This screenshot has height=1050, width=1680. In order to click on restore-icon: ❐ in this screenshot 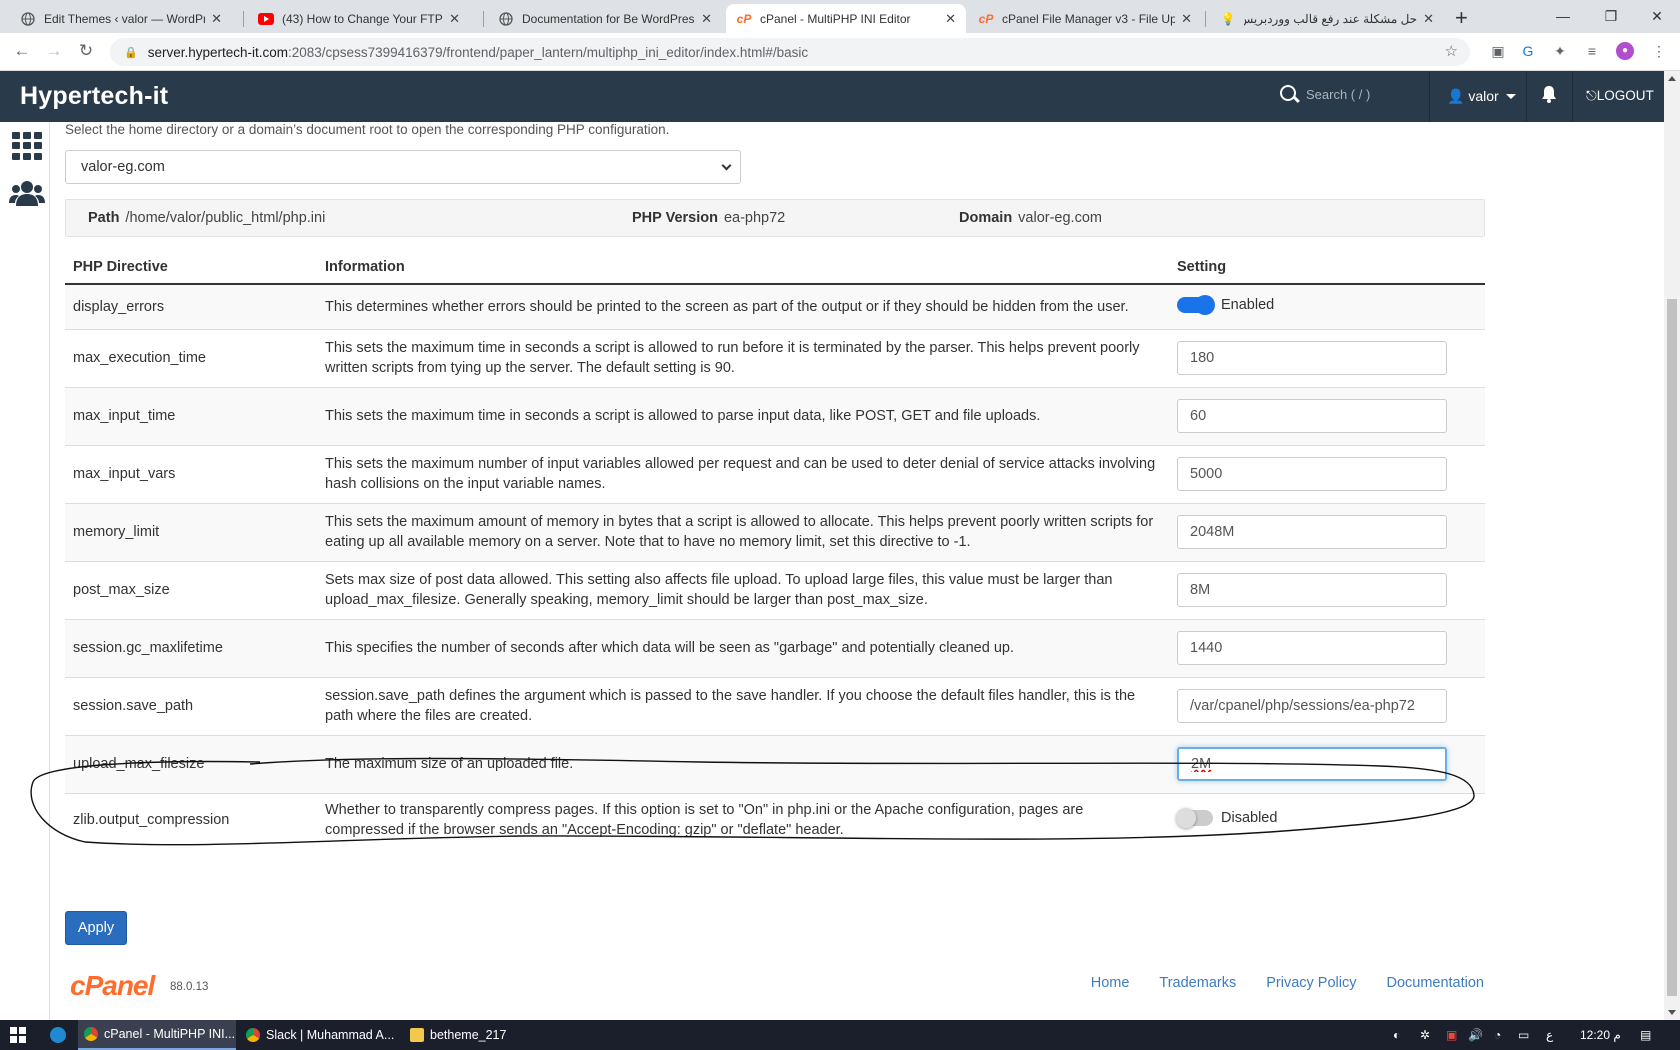, I will do `click(1611, 16)`.